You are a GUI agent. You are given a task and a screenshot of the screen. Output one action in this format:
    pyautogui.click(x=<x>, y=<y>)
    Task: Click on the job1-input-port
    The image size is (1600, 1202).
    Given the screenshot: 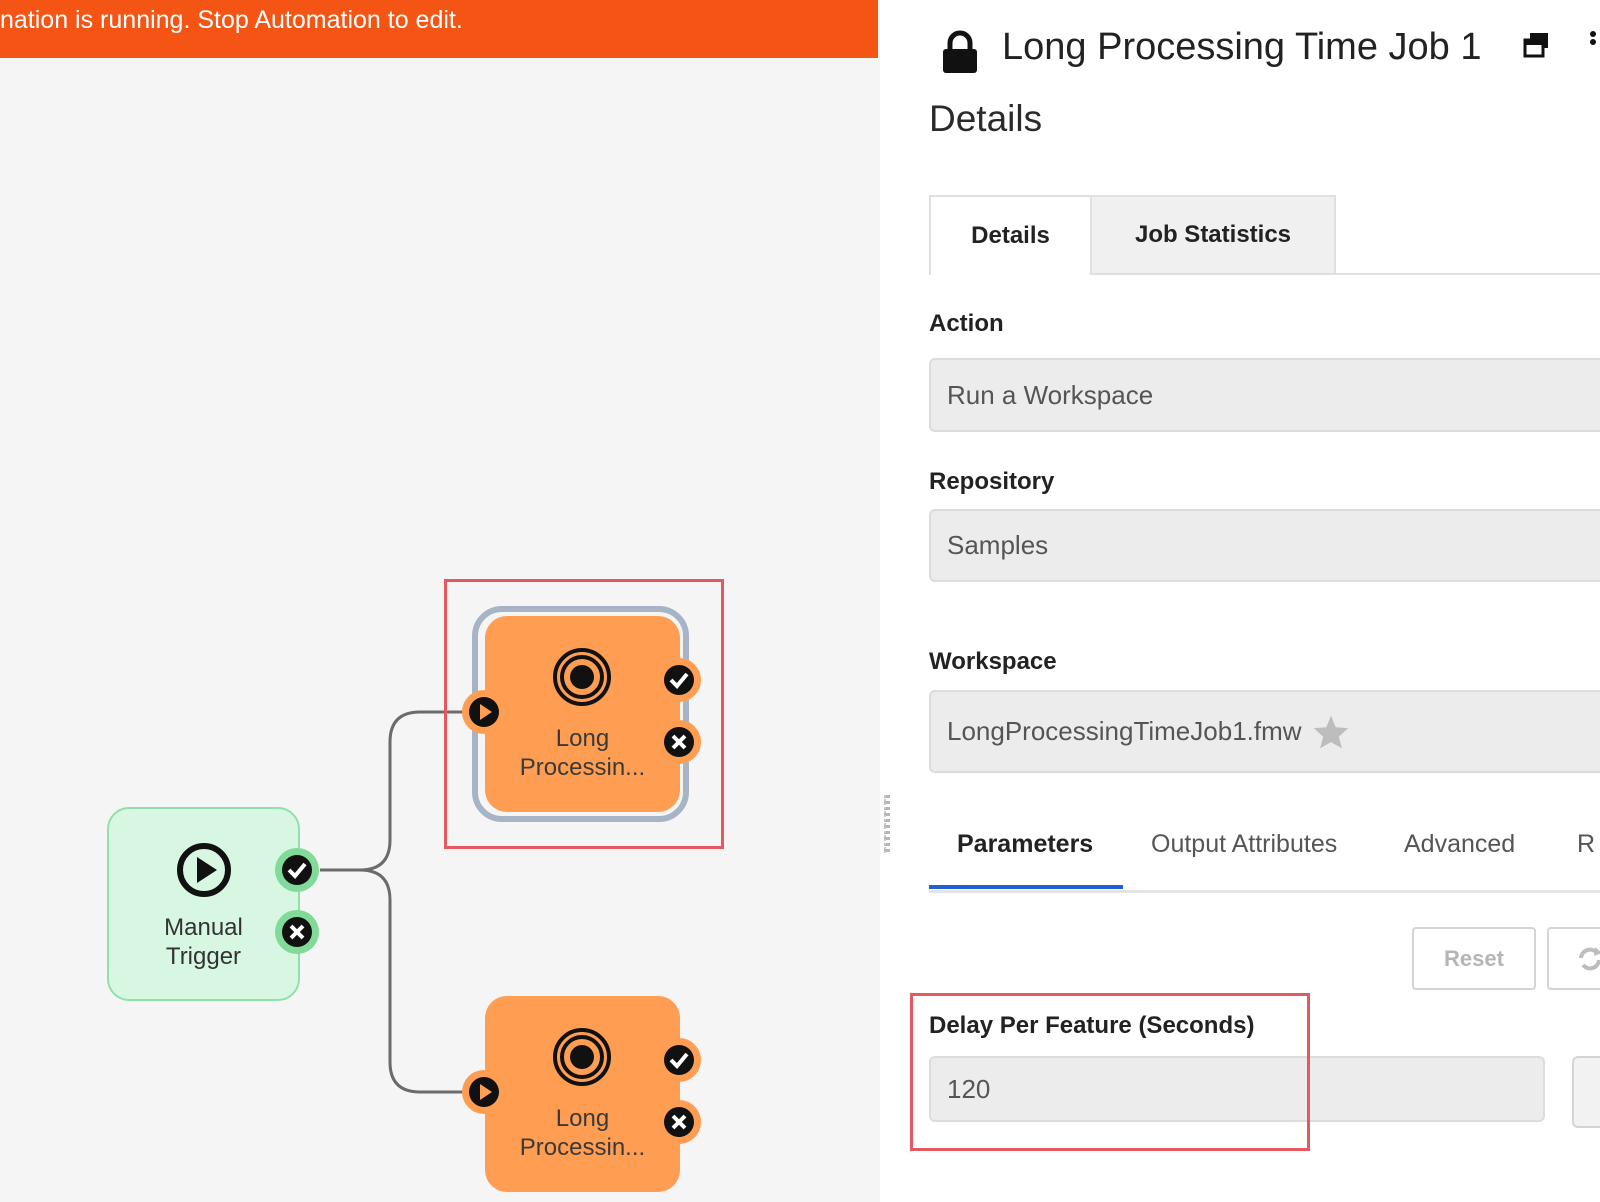 What is the action you would take?
    pyautogui.click(x=484, y=712)
    